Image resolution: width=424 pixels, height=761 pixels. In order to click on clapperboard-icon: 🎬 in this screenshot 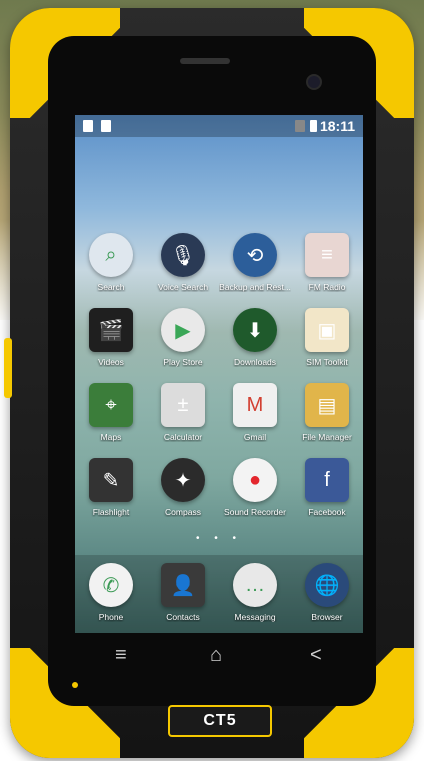, I will do `click(111, 330)`.